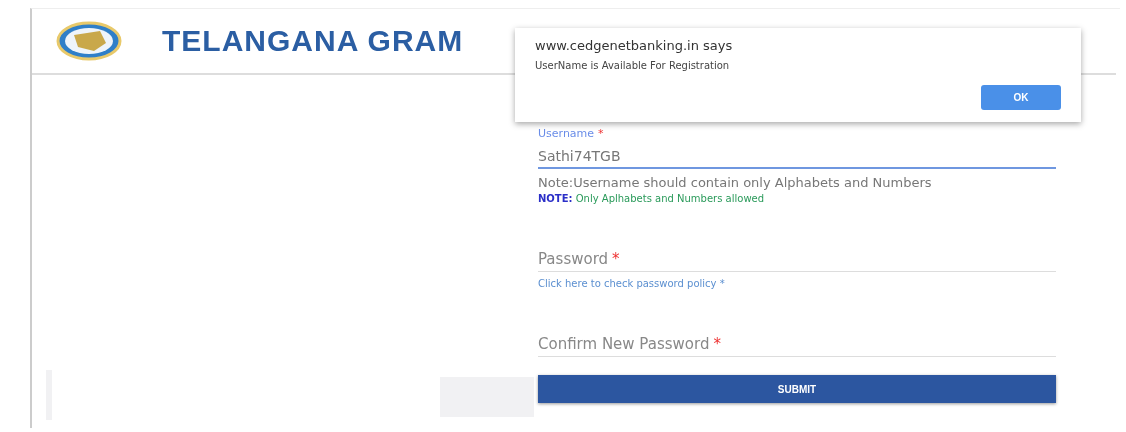 The width and height of the screenshot is (1126, 432). Describe the element at coordinates (735, 182) in the screenshot. I see `username-note: Note:Username should contain only Alphabets and Numbers` at that location.